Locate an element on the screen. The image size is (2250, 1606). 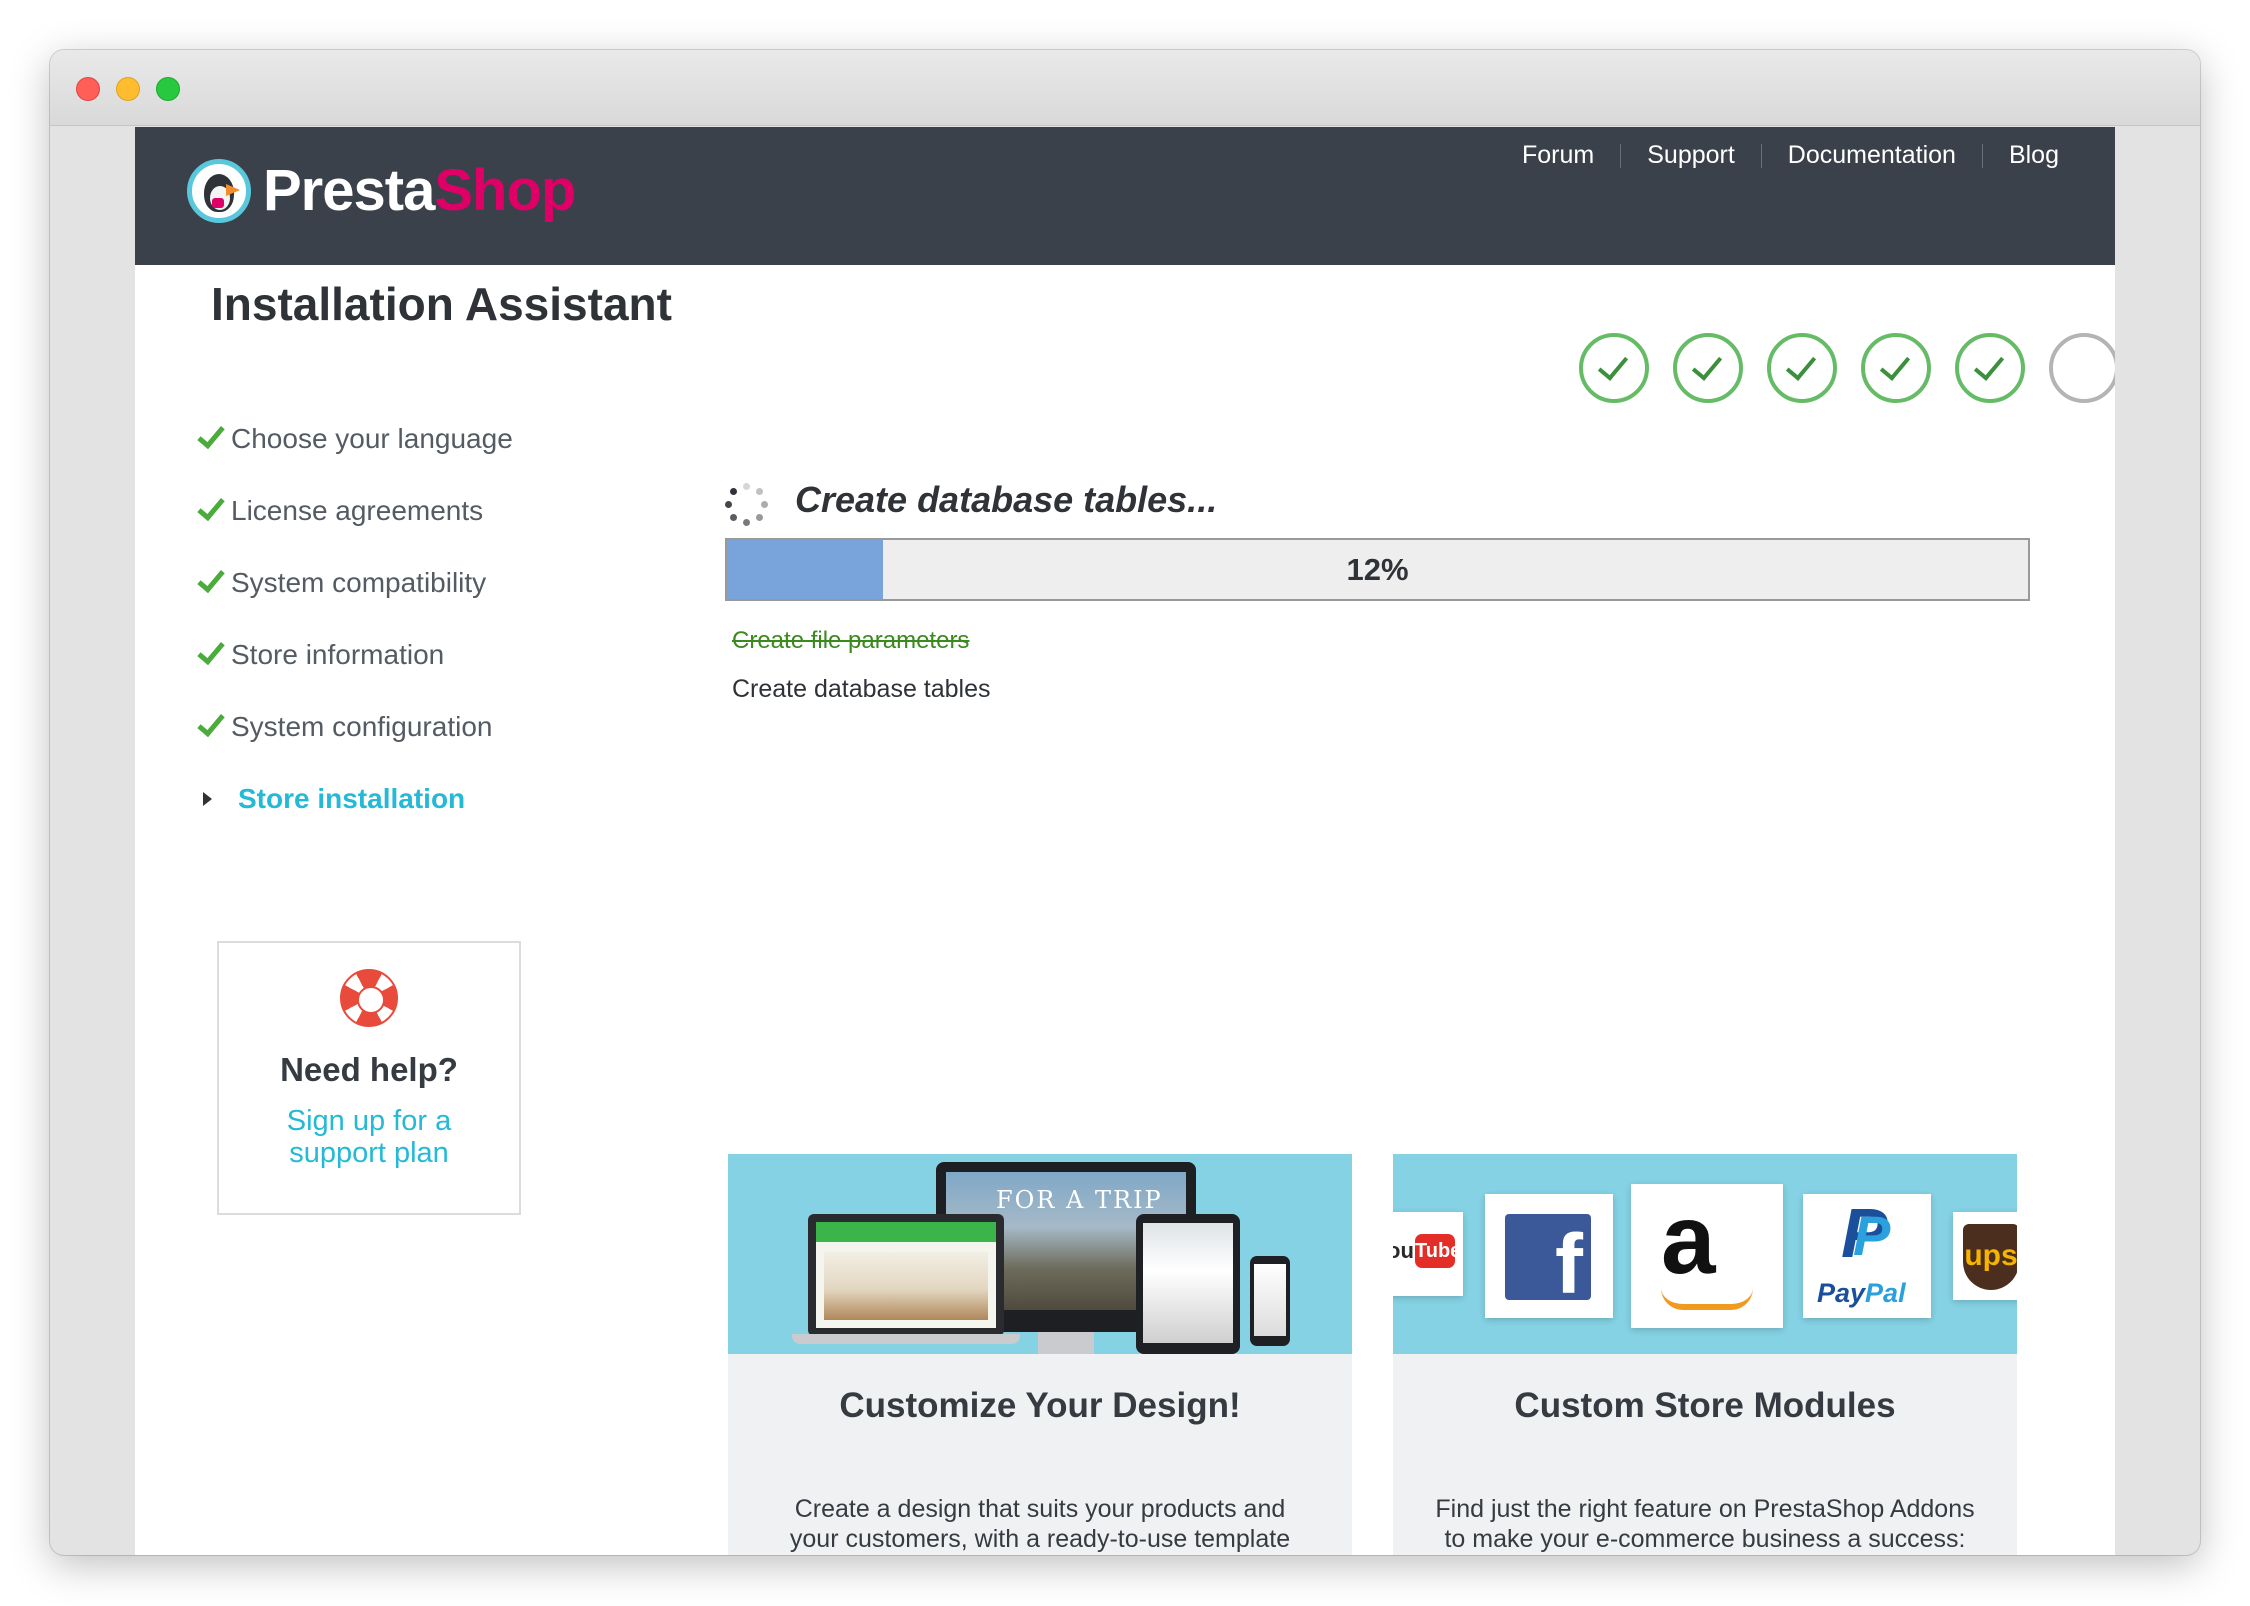
progress-percent-label: 12% is located at coordinates (1377, 569).